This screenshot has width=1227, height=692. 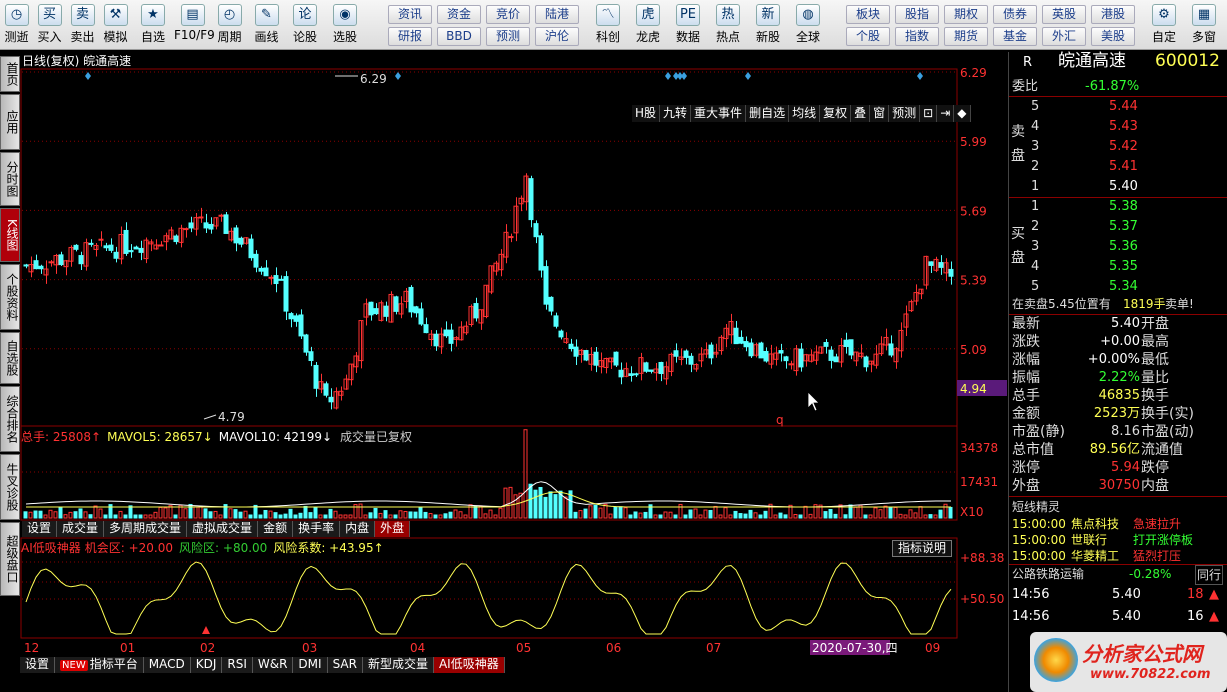 What do you see at coordinates (115, 25) in the screenshot?
I see `items-3: ⚒ 模拟` at bounding box center [115, 25].